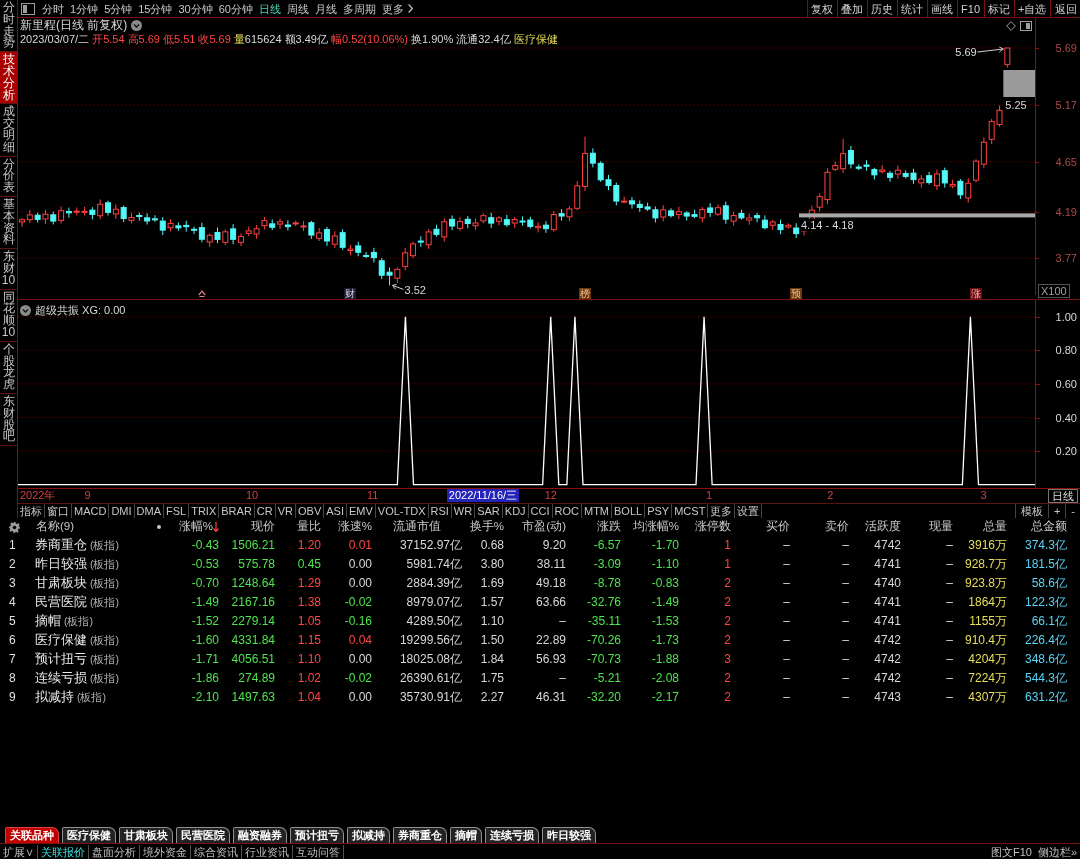 The image size is (1080, 859). What do you see at coordinates (201, 293) in the screenshot?
I see `marker-icon` at bounding box center [201, 293].